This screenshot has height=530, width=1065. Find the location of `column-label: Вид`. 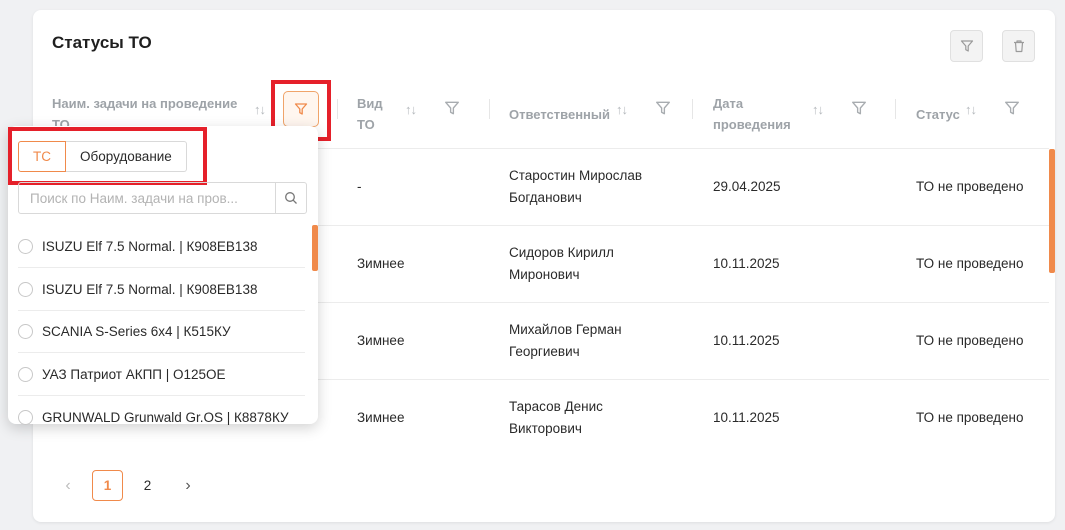

column-label: Вид is located at coordinates (370, 103).